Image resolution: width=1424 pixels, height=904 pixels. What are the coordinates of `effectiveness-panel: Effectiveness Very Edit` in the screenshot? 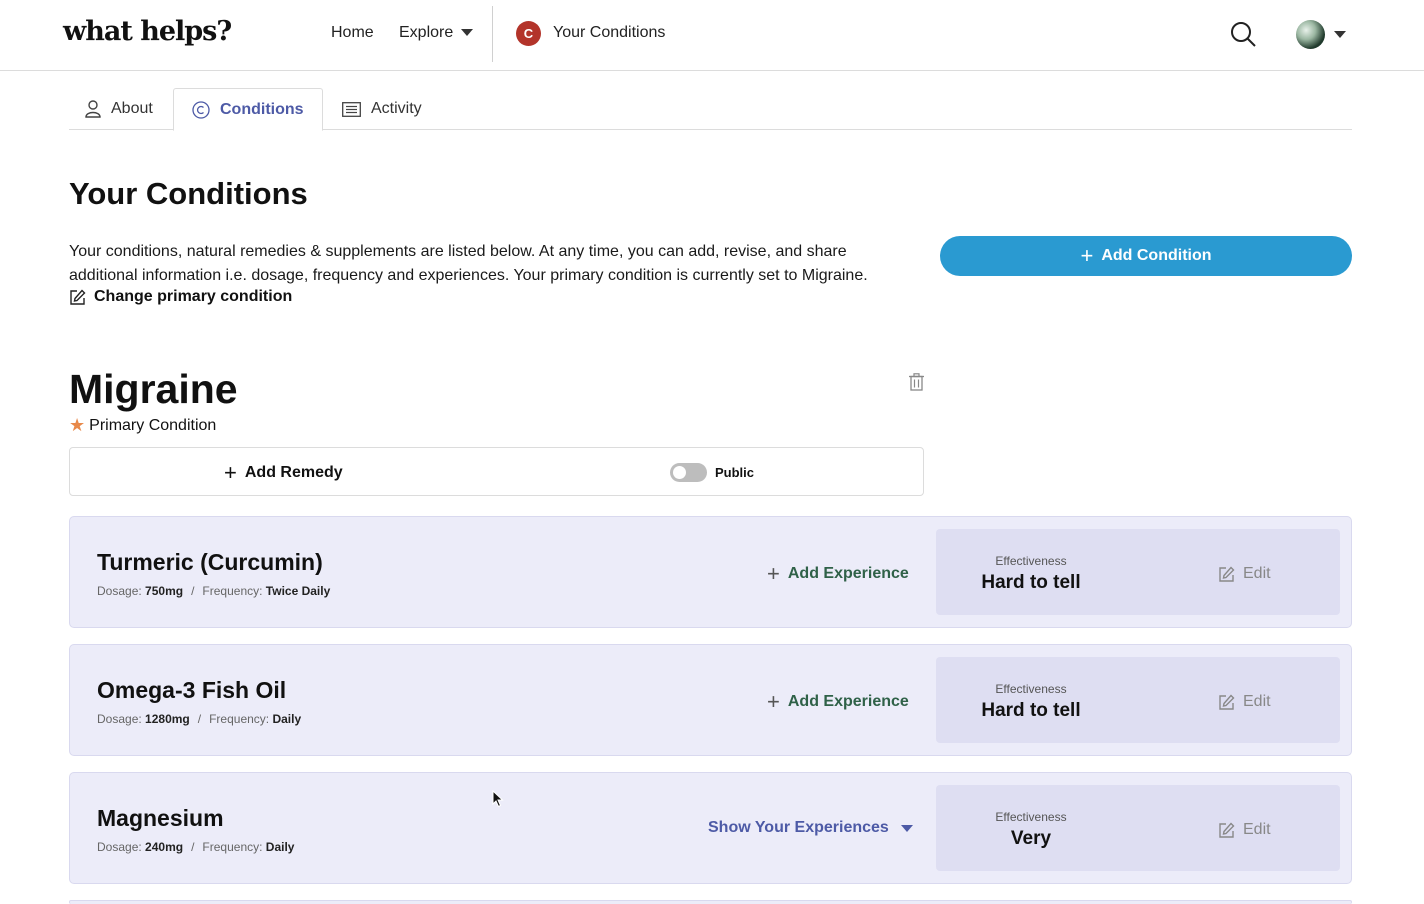 It's located at (1138, 828).